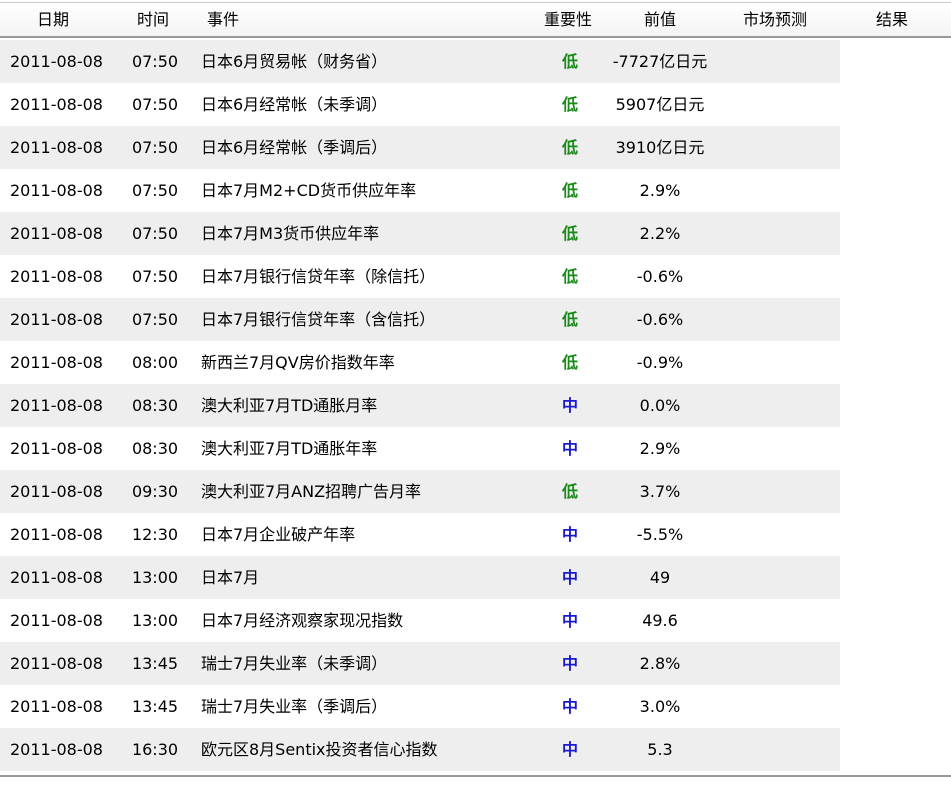 The width and height of the screenshot is (951, 785). Describe the element at coordinates (155, 362) in the screenshot. I see `row-time: 08:00` at that location.